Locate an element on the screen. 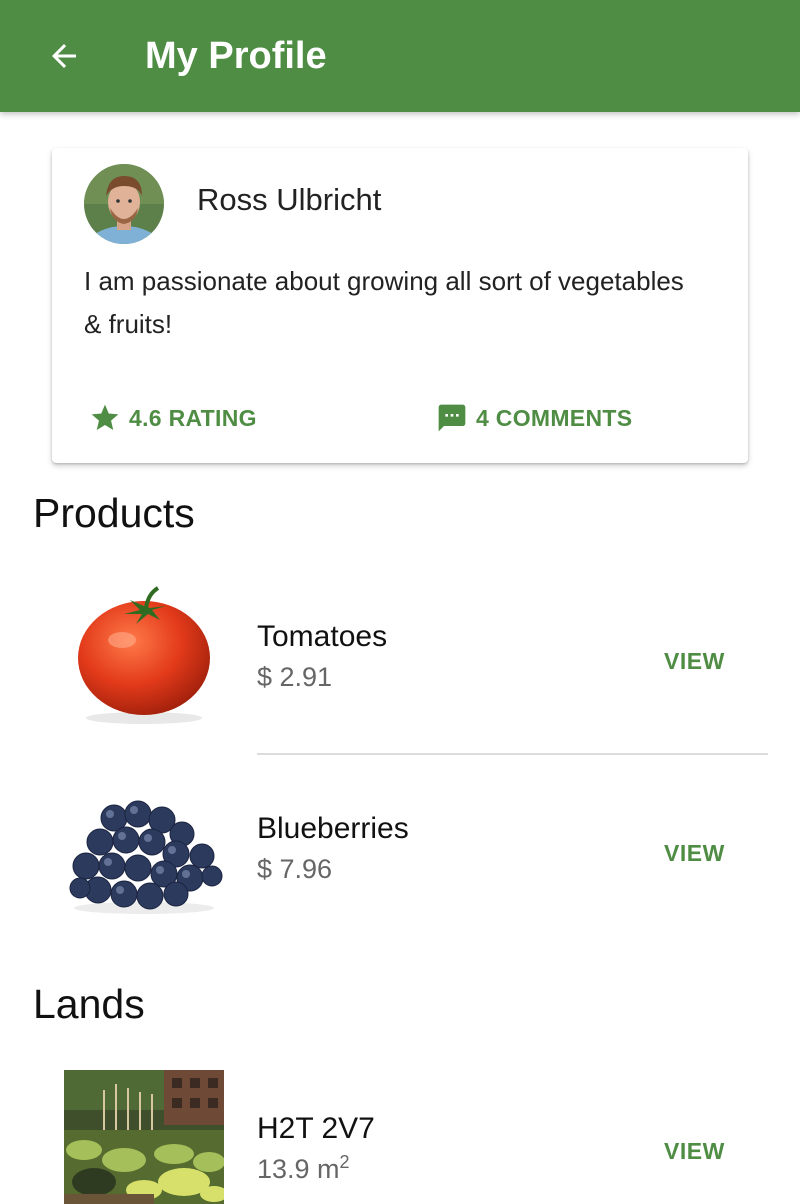 Image resolution: width=800 pixels, height=1204 pixels. back-button is located at coordinates (64, 56).